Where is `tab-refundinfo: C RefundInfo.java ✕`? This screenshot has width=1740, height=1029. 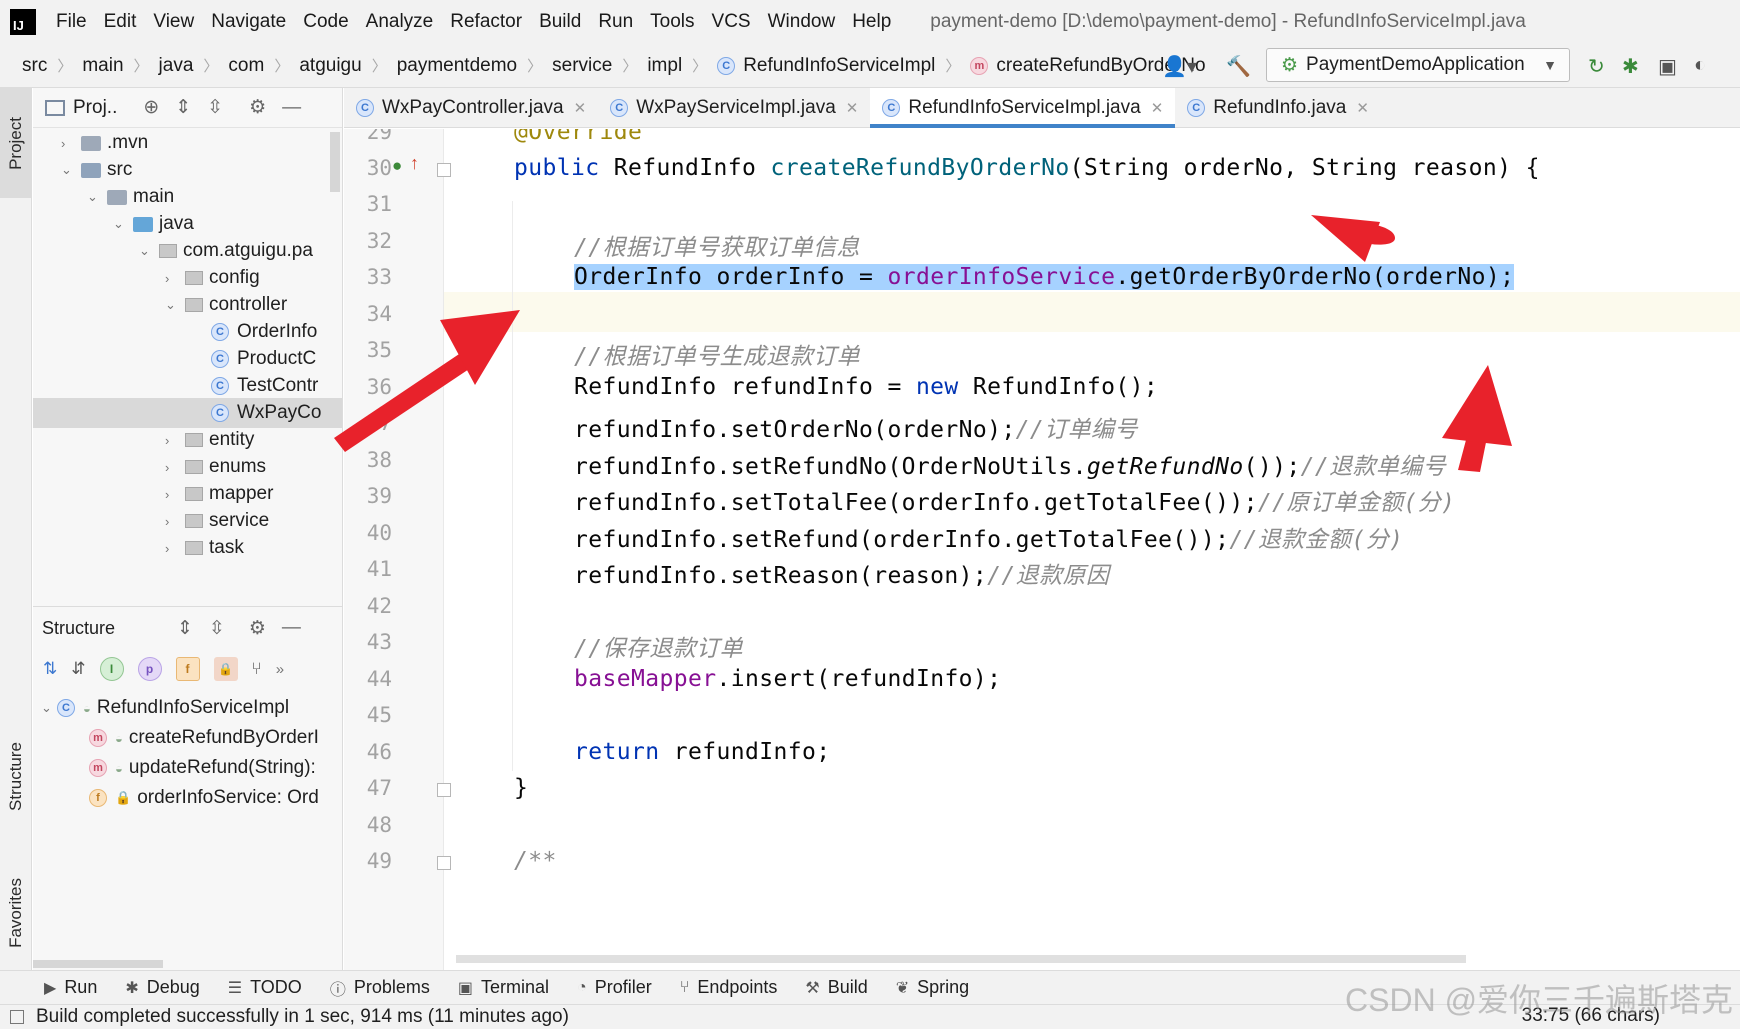 tab-refundinfo: C RefundInfo.java ✕ is located at coordinates (1278, 107).